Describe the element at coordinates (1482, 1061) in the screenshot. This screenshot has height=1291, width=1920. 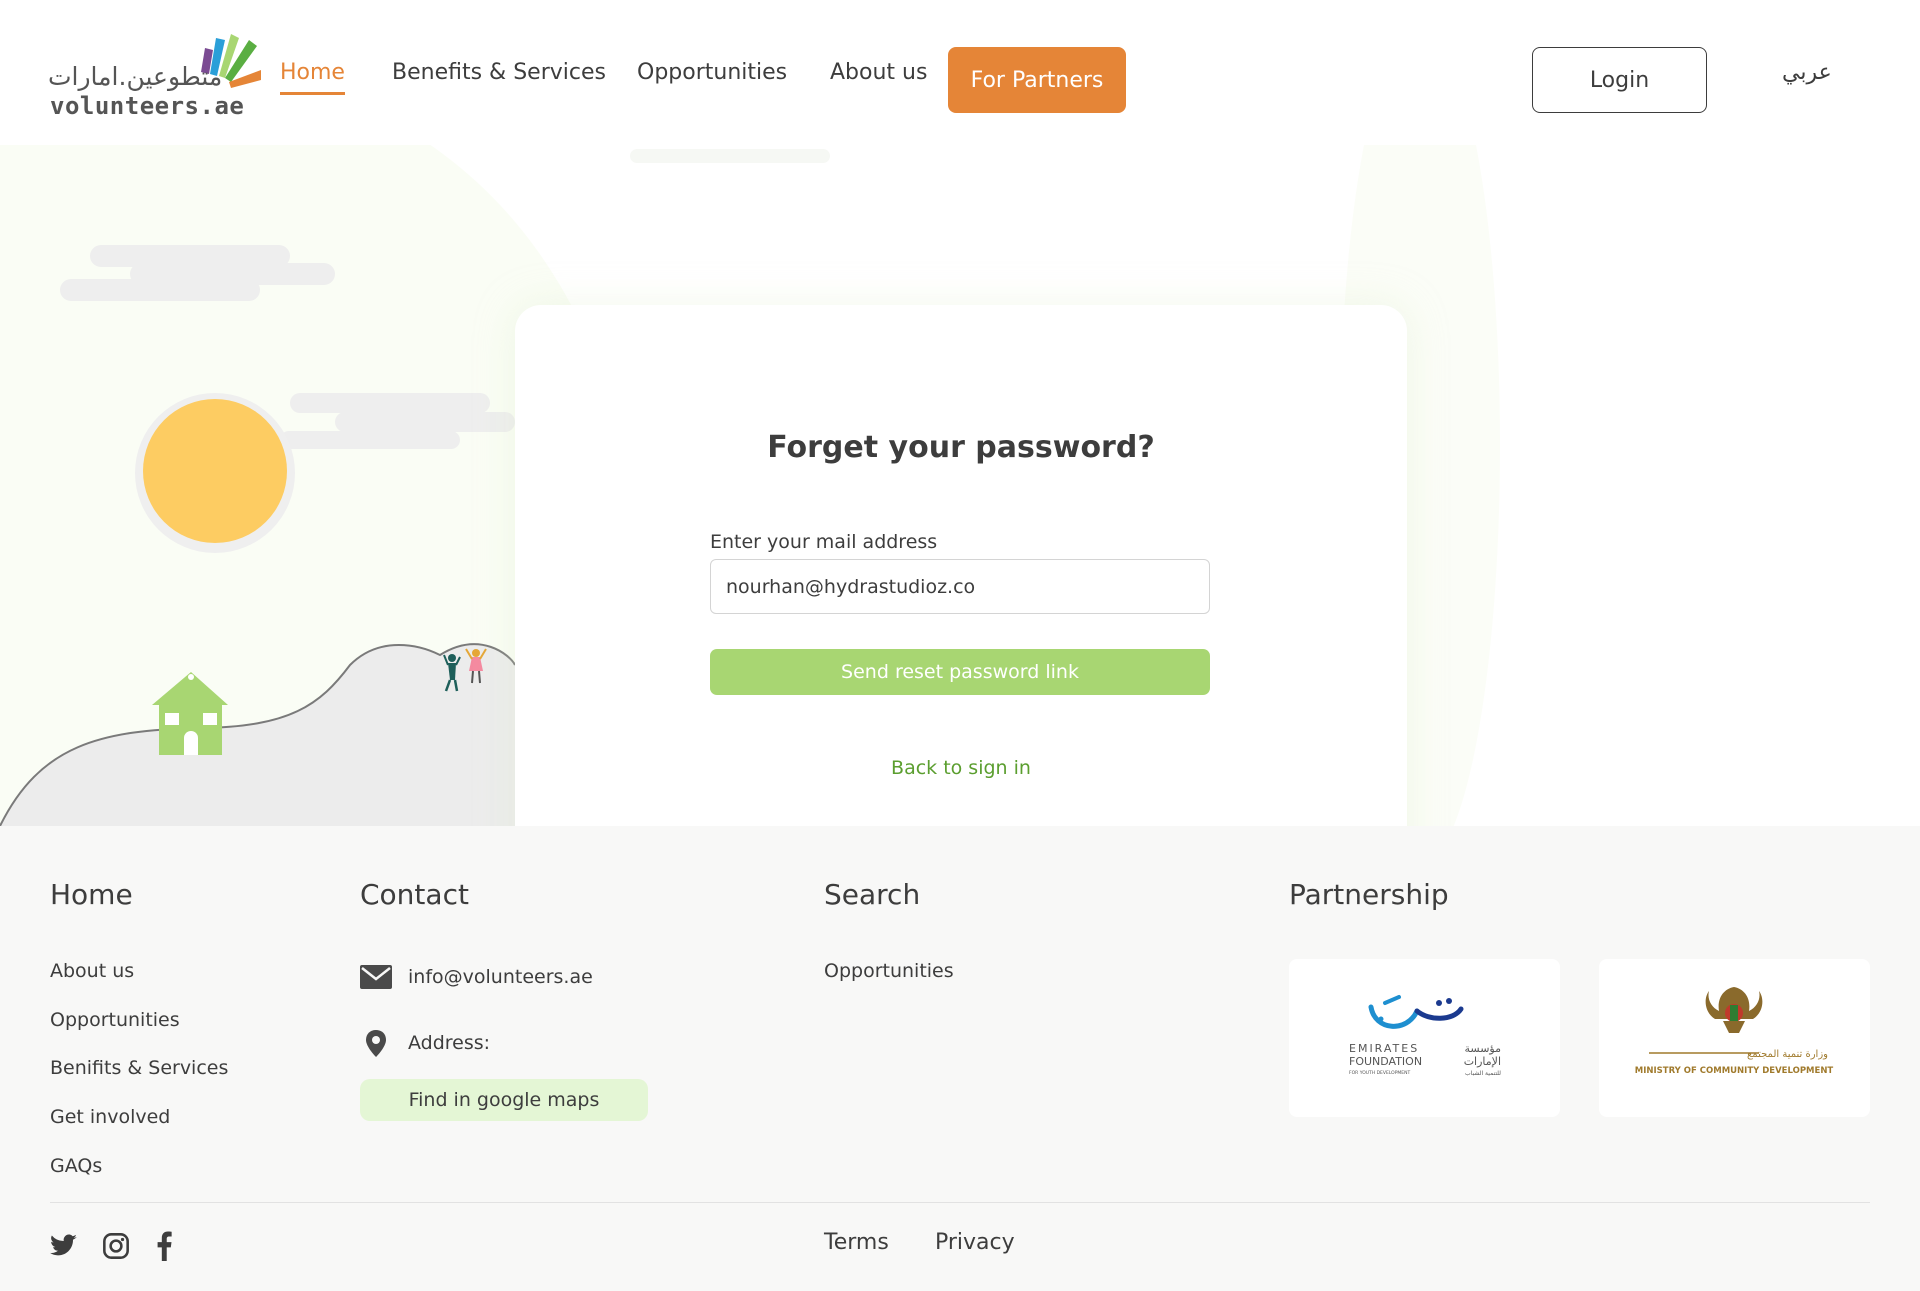
I see `svg-text: الإمارات` at that location.